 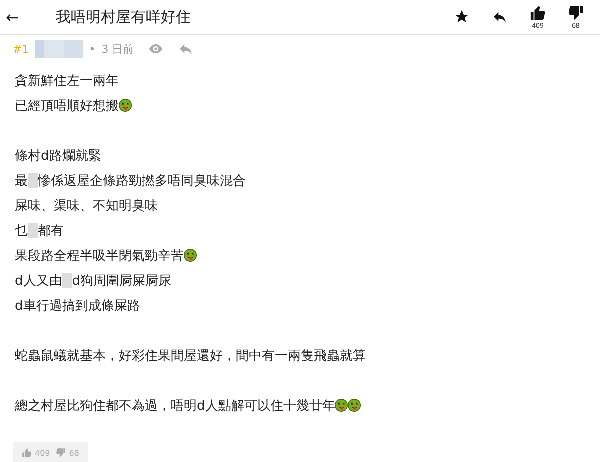 I want to click on star-icon, so click(x=462, y=17).